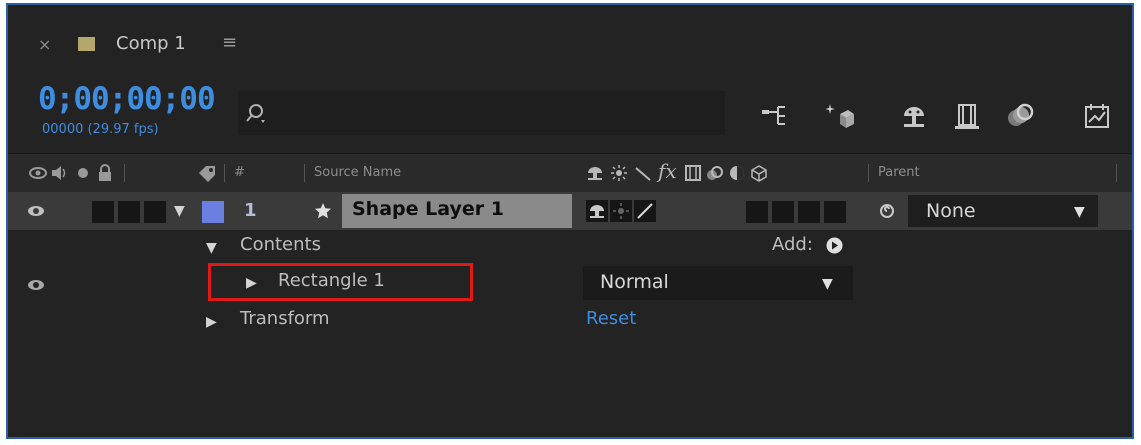 The height and width of the screenshot is (445, 1141). Describe the element at coordinates (155, 212) in the screenshot. I see `lock-switch-box` at that location.